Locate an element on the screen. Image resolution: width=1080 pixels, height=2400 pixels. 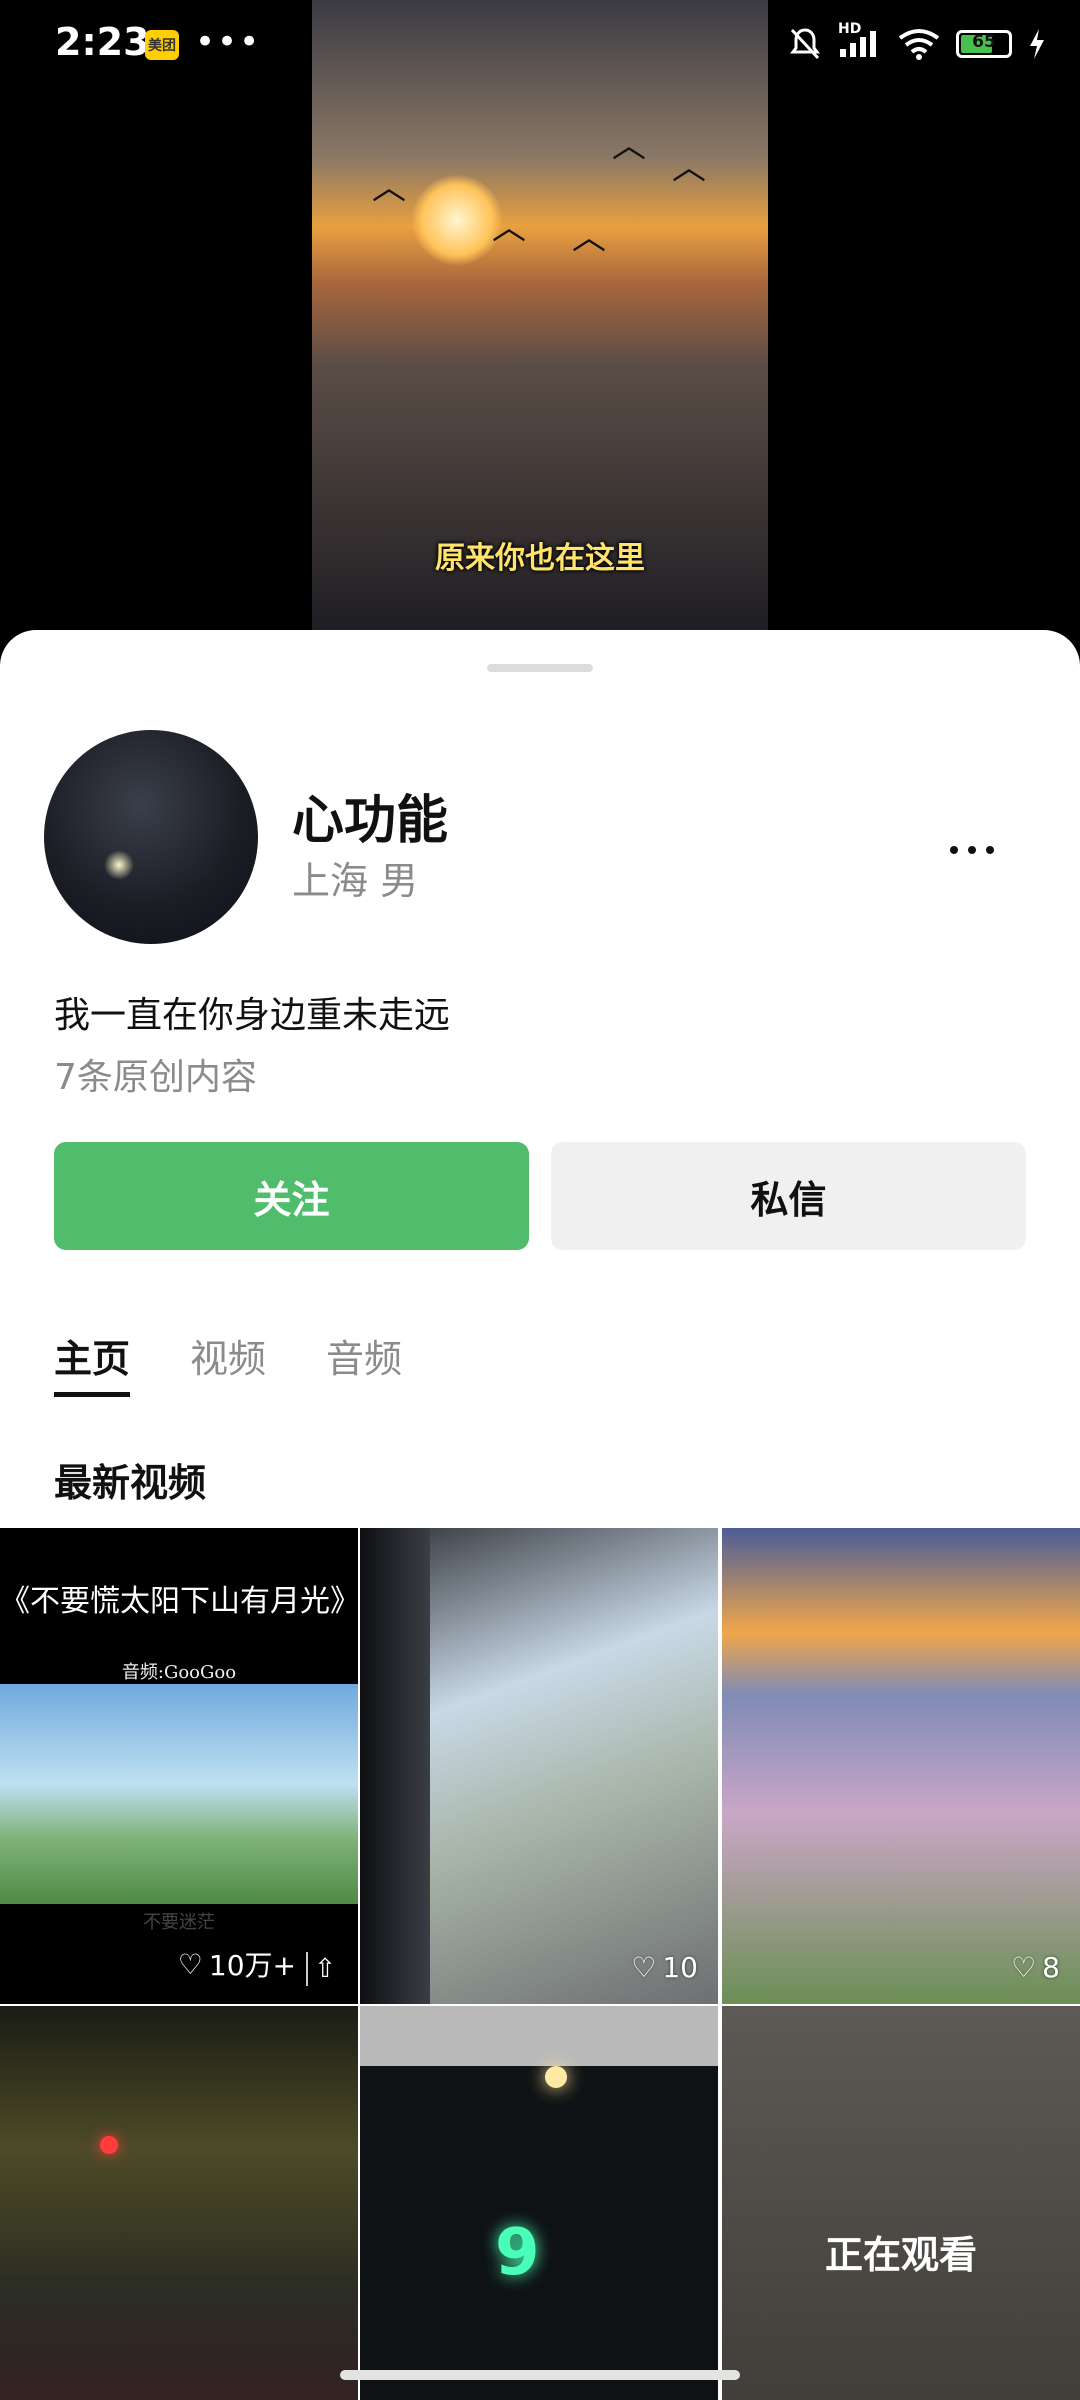
now-watching-label: 正在观看 is located at coordinates (900, 2255).